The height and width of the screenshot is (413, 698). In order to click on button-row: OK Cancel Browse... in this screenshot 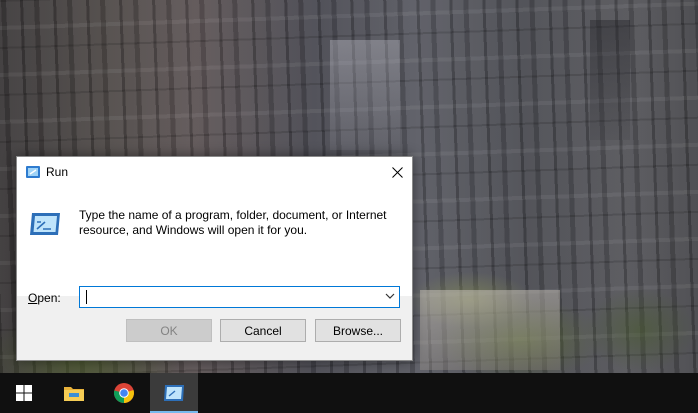, I will do `click(214, 330)`.